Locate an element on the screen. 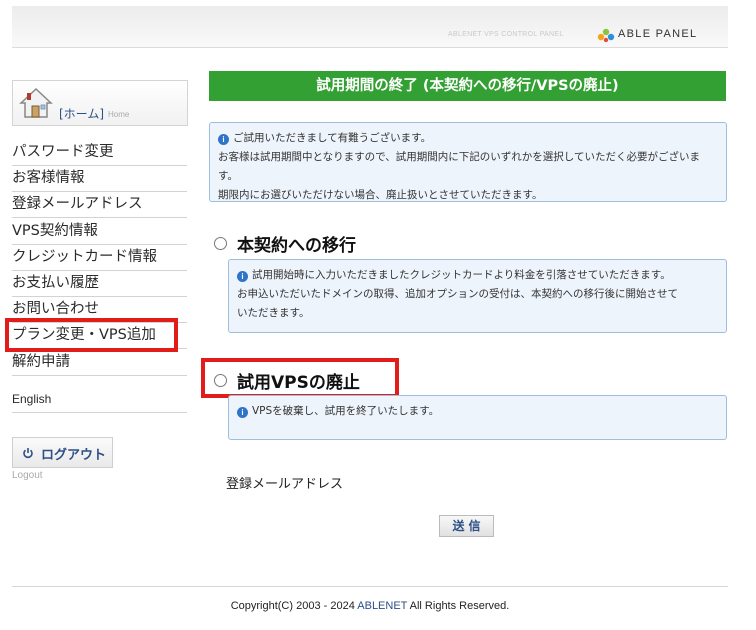 The height and width of the screenshot is (630, 756). copyright-prefix: Copyright(C) 2003 - 2024 is located at coordinates (294, 606).